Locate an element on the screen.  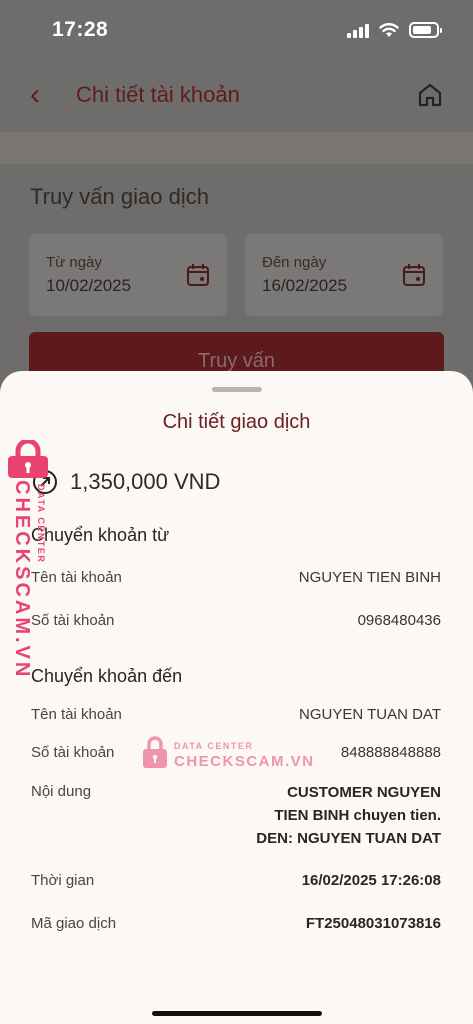
from-account-number: 0968480436 is located at coordinates (399, 620).